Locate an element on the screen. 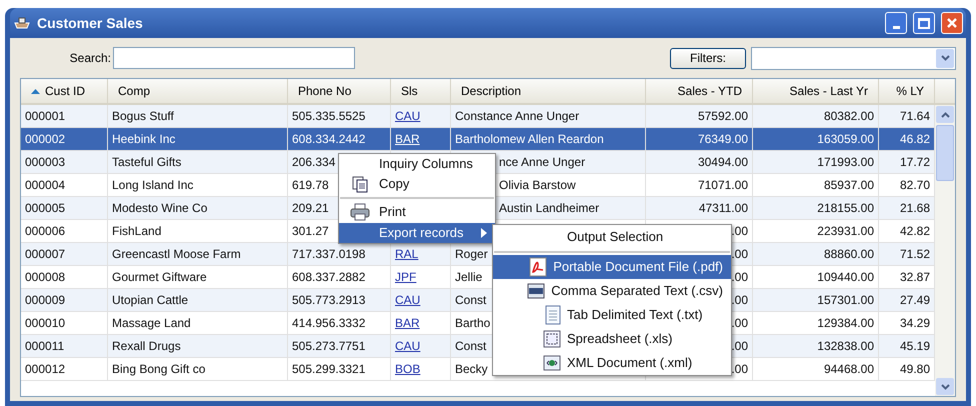 This screenshot has width=976, height=406. description-cell-text: Bartho is located at coordinates (472, 323).